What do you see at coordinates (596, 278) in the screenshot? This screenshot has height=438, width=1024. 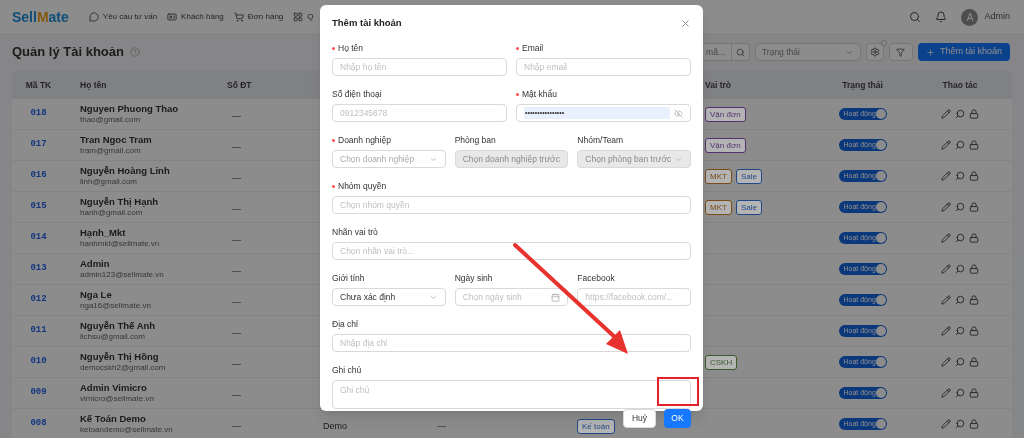 I see `field-label: Facebook` at bounding box center [596, 278].